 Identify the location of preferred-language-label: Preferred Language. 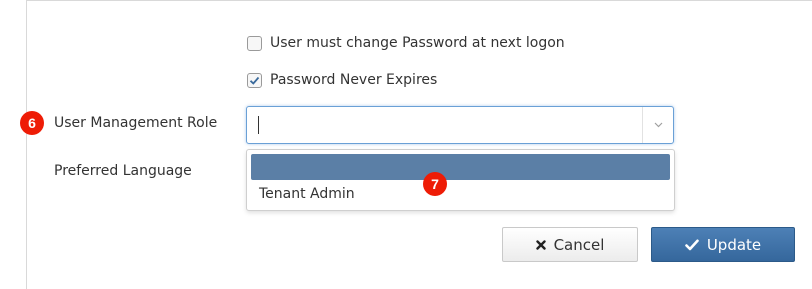
(123, 171).